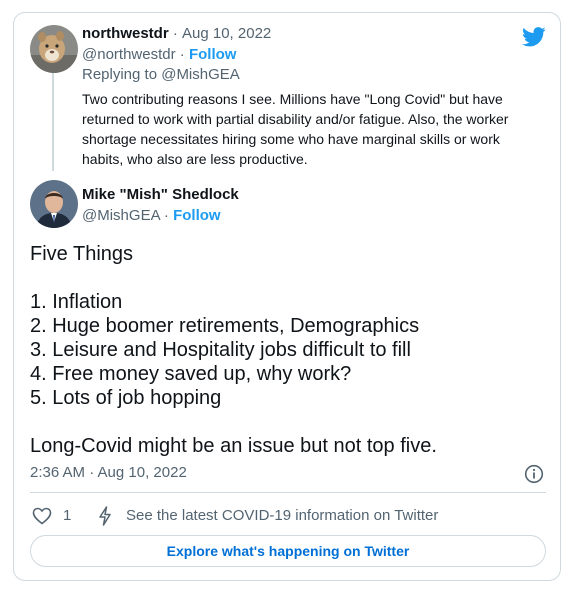 Image resolution: width=585 pixels, height=597 pixels. I want to click on lightning-bolt-icon, so click(105, 516).